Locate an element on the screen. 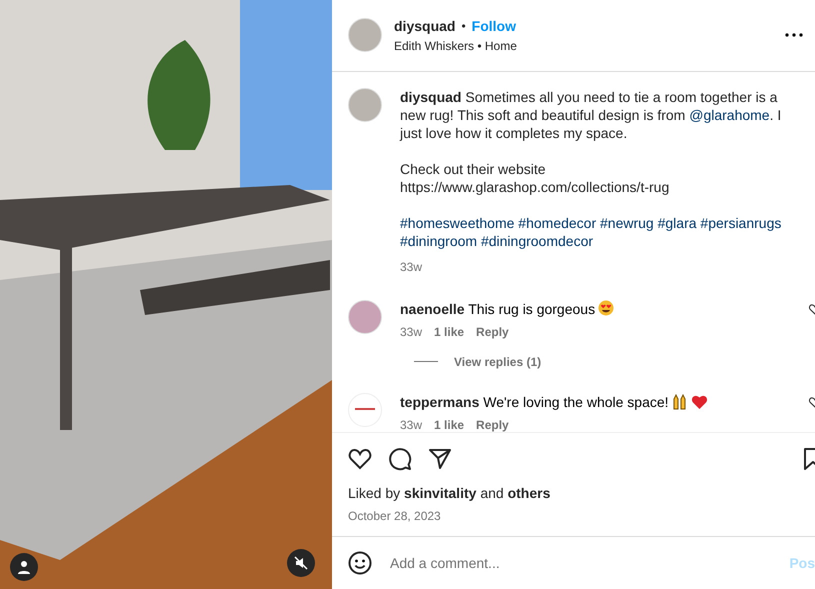 The width and height of the screenshot is (815, 589). heart-eyes-emoji-icon is located at coordinates (606, 308).